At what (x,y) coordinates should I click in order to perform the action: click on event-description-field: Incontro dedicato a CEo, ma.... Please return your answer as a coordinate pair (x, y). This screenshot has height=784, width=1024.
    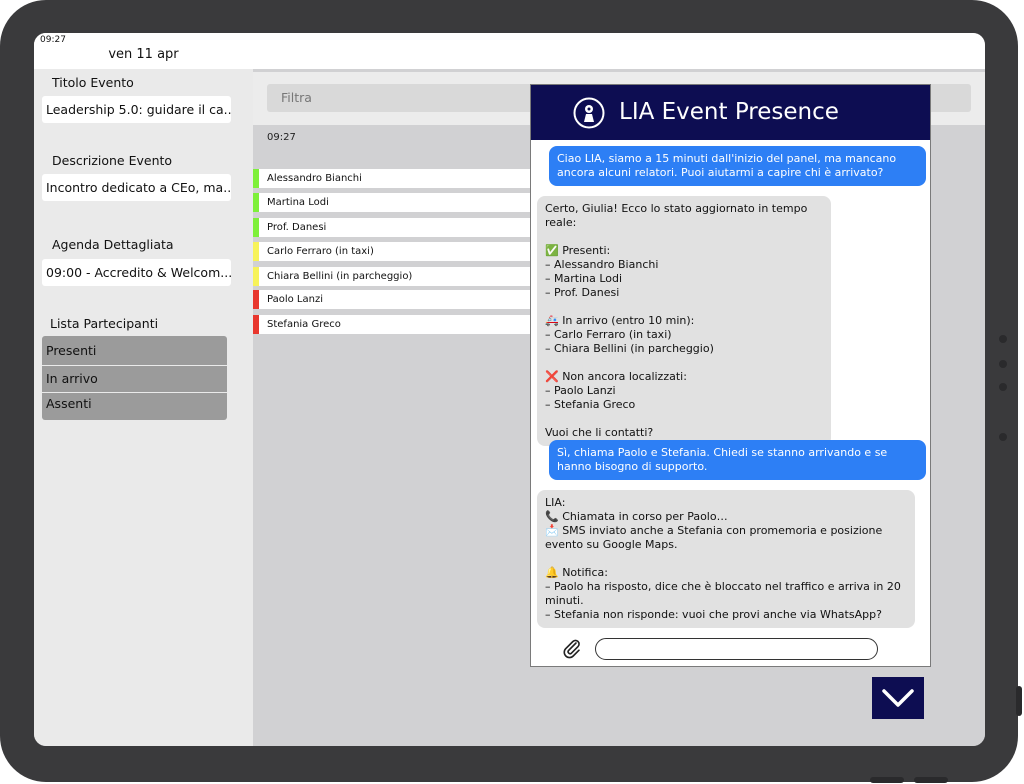
    Looking at the image, I should click on (136, 187).